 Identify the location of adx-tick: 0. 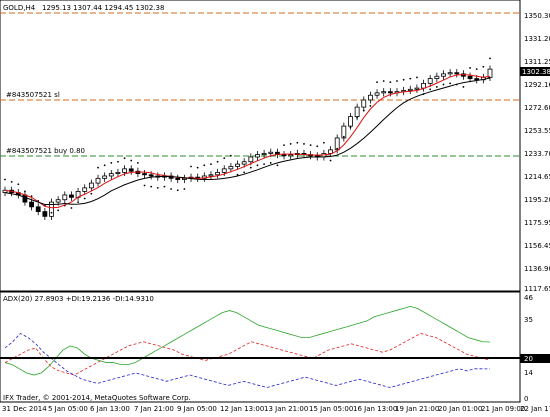
(526, 399).